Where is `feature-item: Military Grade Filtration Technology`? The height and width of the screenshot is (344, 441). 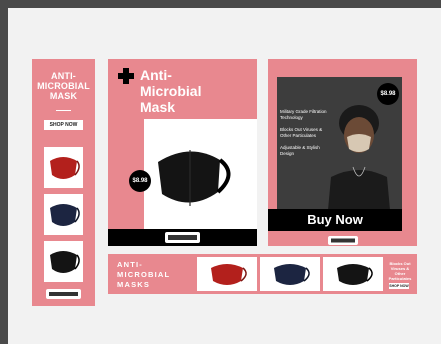 feature-item: Military Grade Filtration Technology is located at coordinates (303, 114).